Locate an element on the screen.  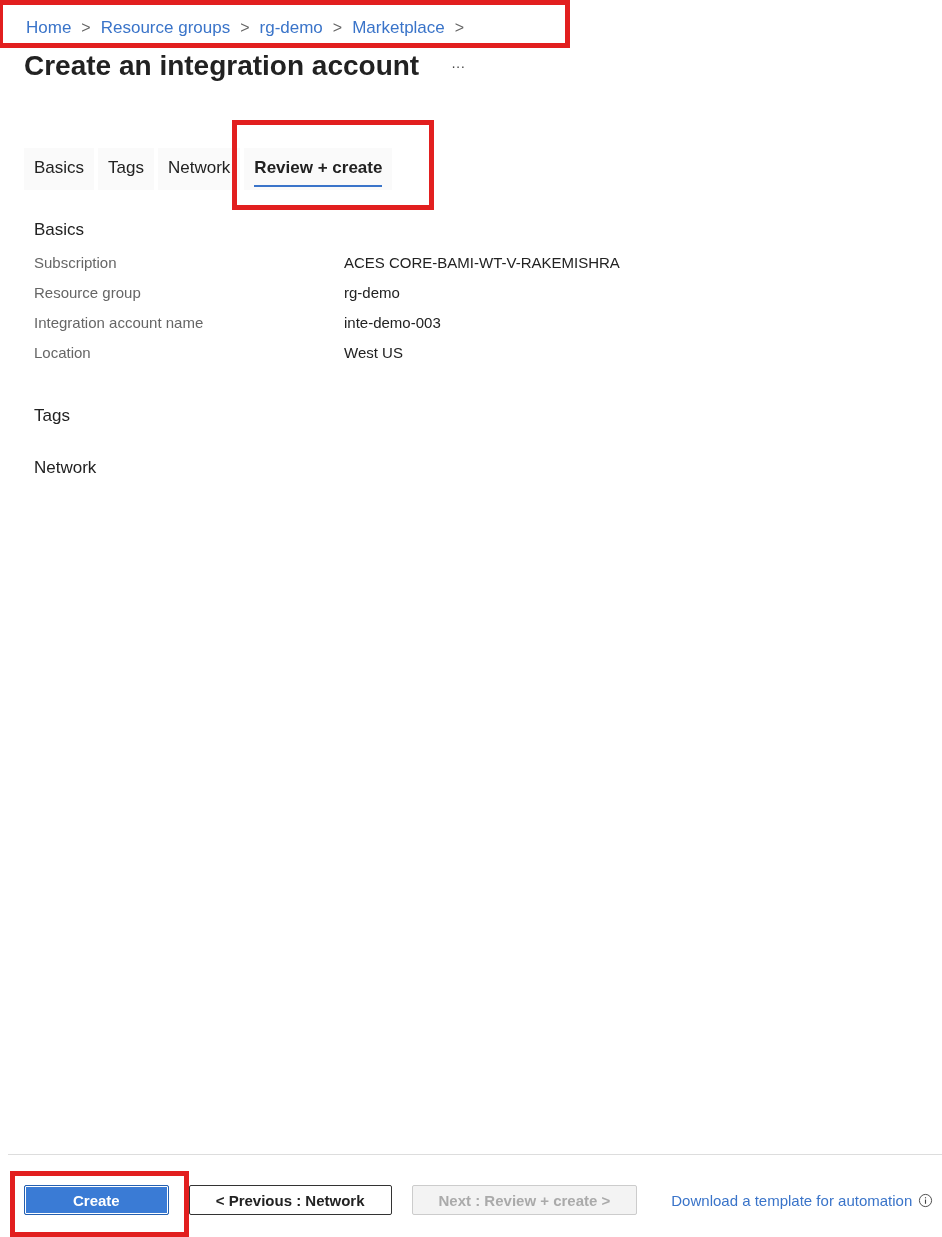
field-label: Resource group is located at coordinates (88, 292).